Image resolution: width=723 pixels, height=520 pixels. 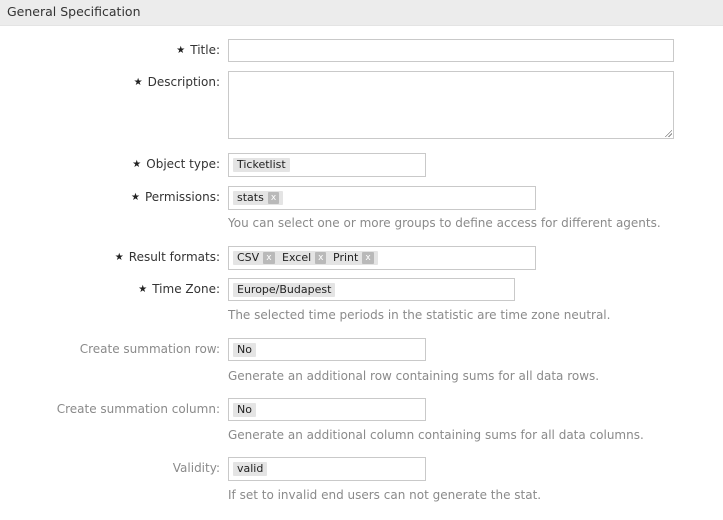 I want to click on validity-label: Validity:, so click(x=196, y=468).